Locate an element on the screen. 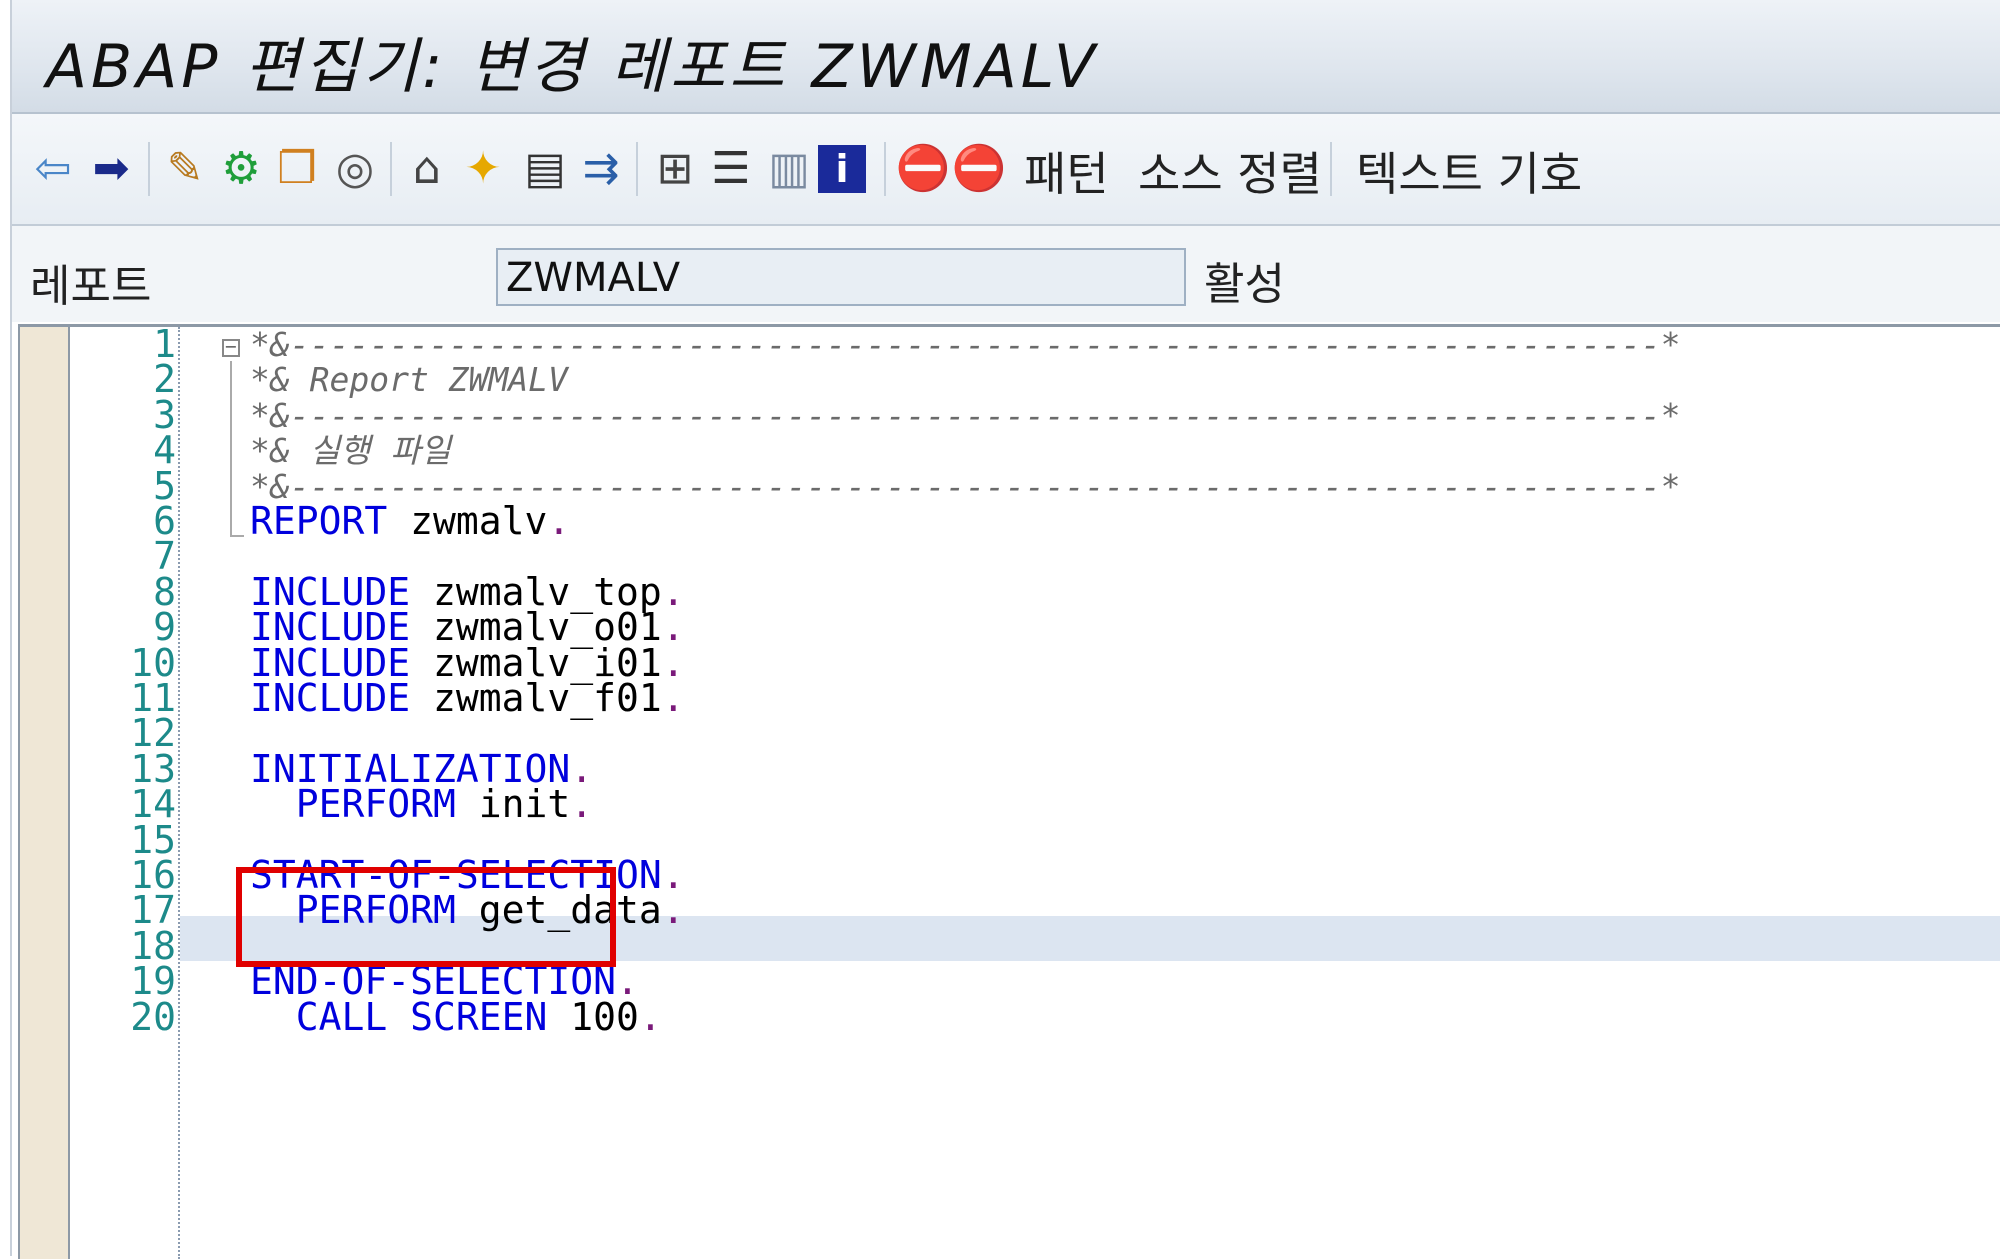  abap-keyword: REPORT is located at coordinates (319, 521).